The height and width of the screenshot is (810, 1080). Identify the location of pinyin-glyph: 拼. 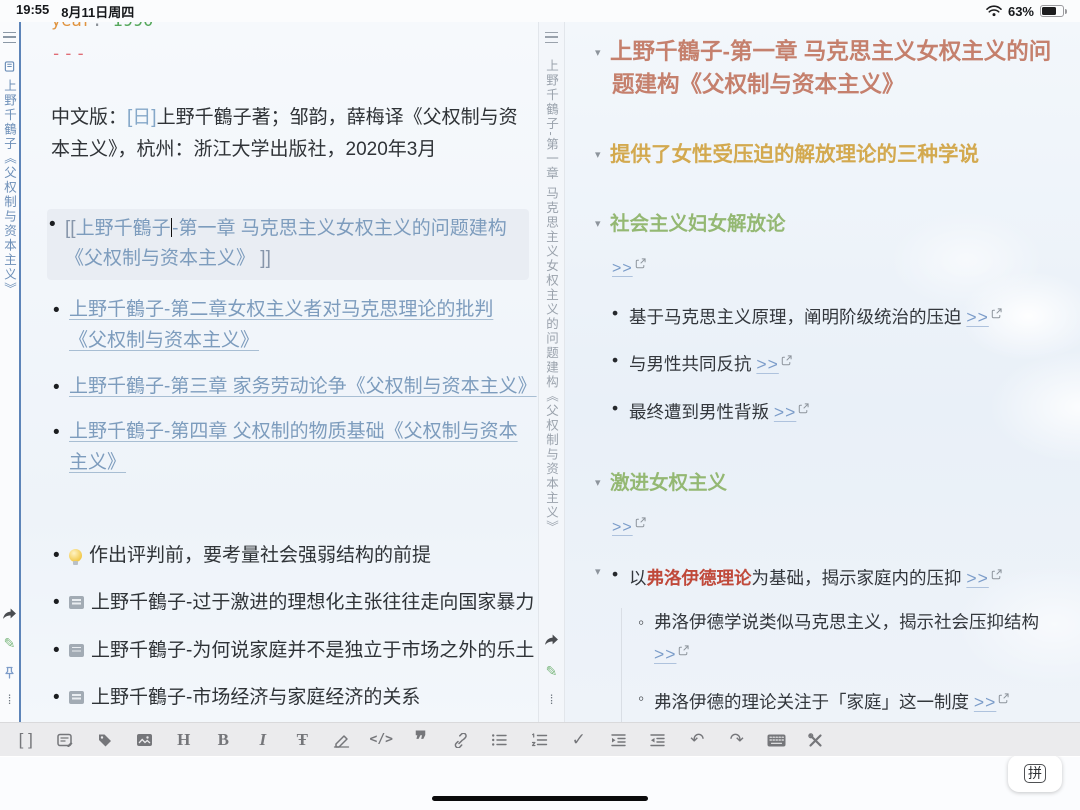
(1035, 773).